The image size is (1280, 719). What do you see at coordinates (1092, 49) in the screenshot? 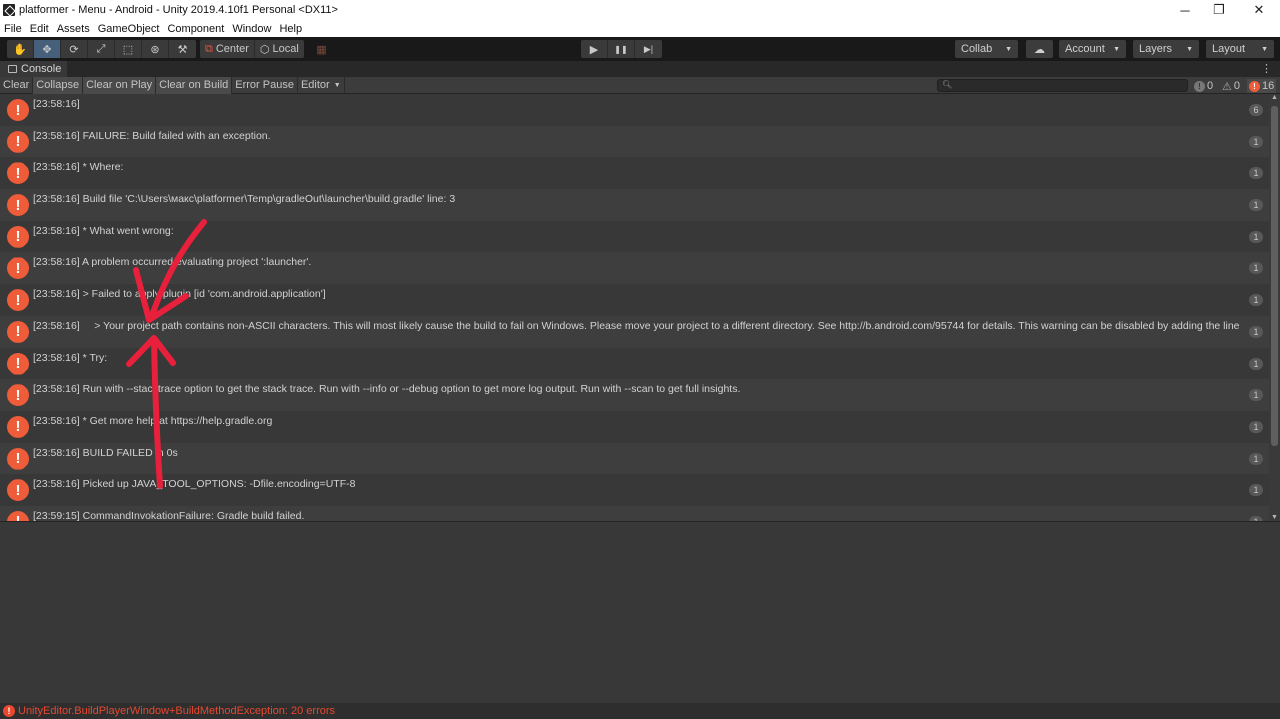
I see `account-dropdown: Account ▼` at bounding box center [1092, 49].